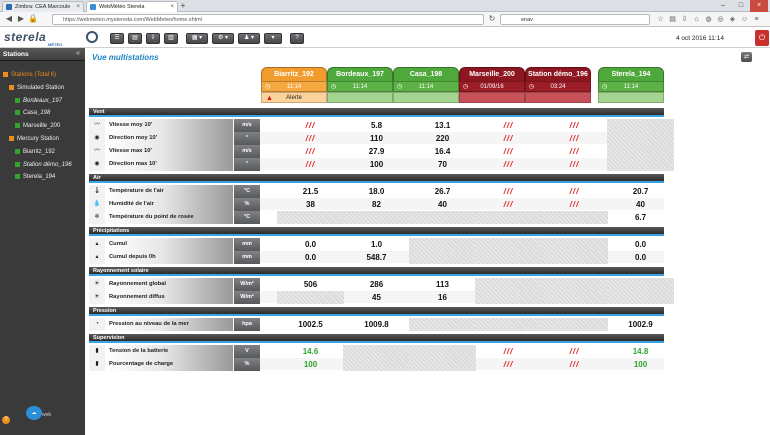 This screenshot has width=770, height=435. Describe the element at coordinates (640, 351) in the screenshot. I see `measure-value: 14.8` at that location.